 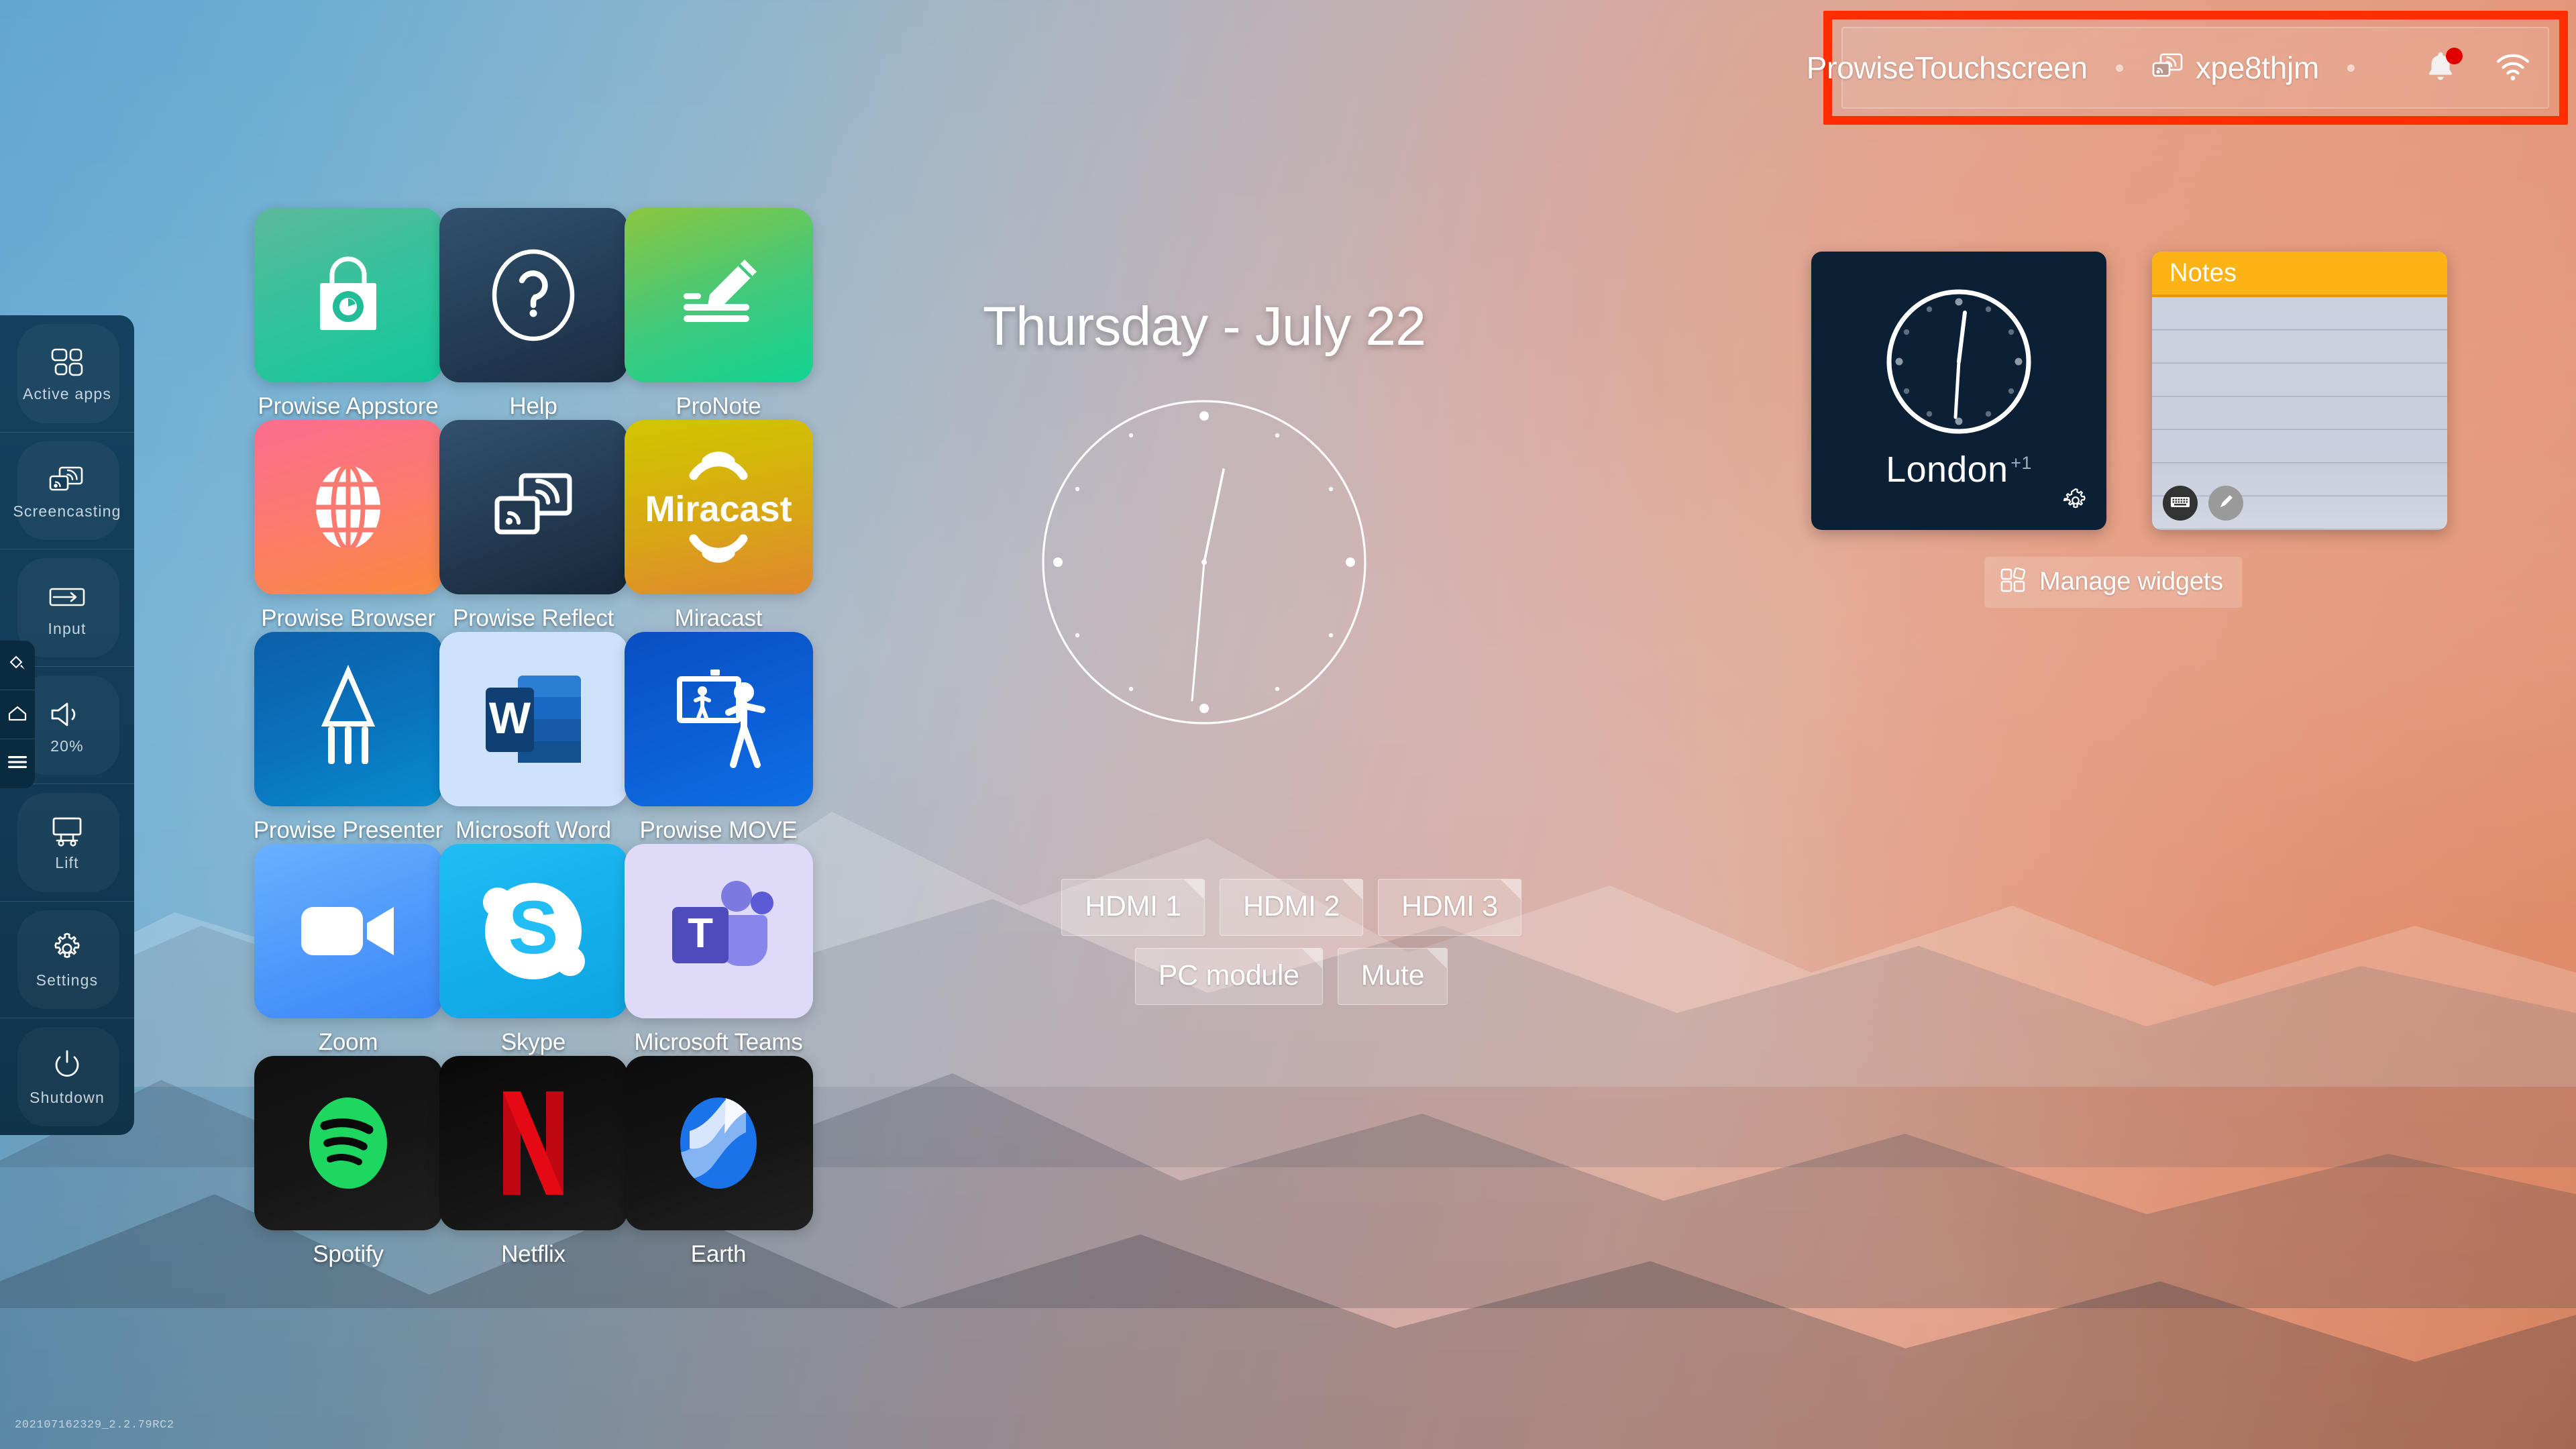 What do you see at coordinates (533, 1254) in the screenshot?
I see `app-label: Netflix` at bounding box center [533, 1254].